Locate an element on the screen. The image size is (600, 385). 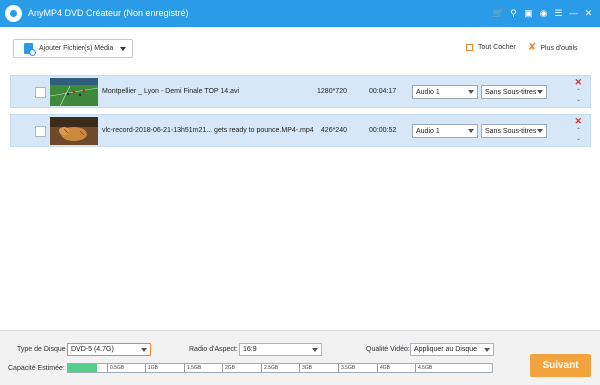
capacity-bar: 0.5GB 1GB 1.5GB 2GB 2.5GB 3GB 3.5GB 4GB 4.5GB is located at coordinates (280, 368).